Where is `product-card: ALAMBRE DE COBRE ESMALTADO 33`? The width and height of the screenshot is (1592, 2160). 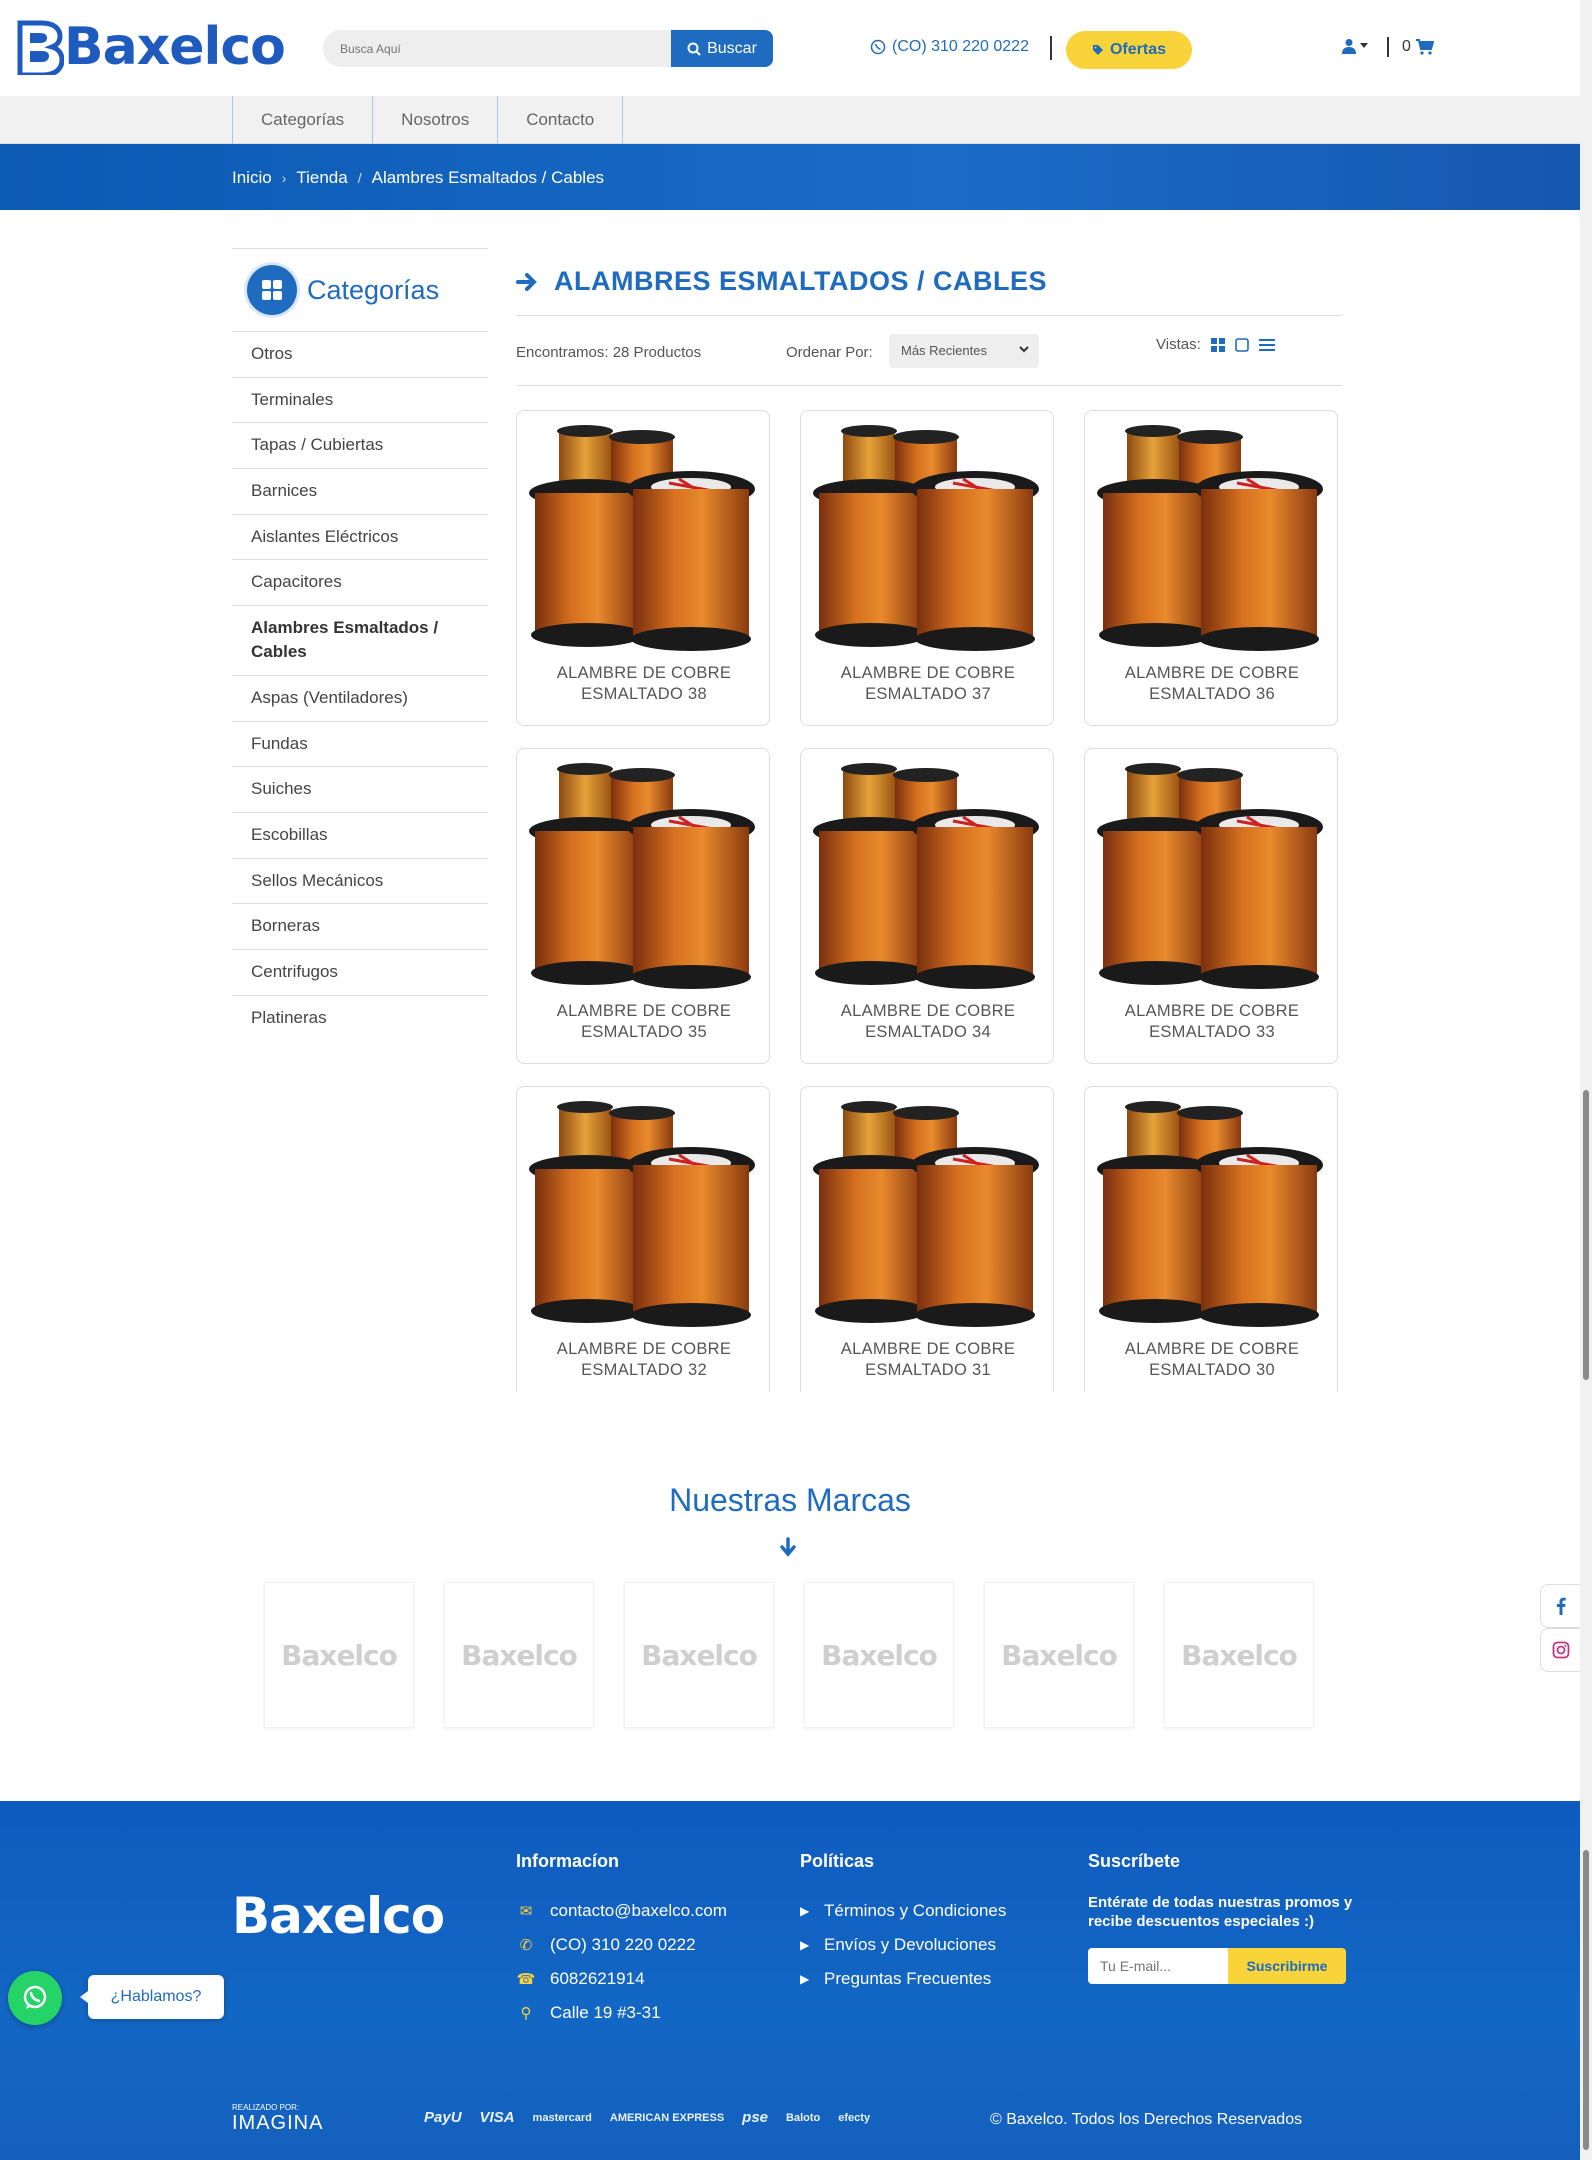 product-card: ALAMBRE DE COBRE ESMALTADO 33 is located at coordinates (1211, 906).